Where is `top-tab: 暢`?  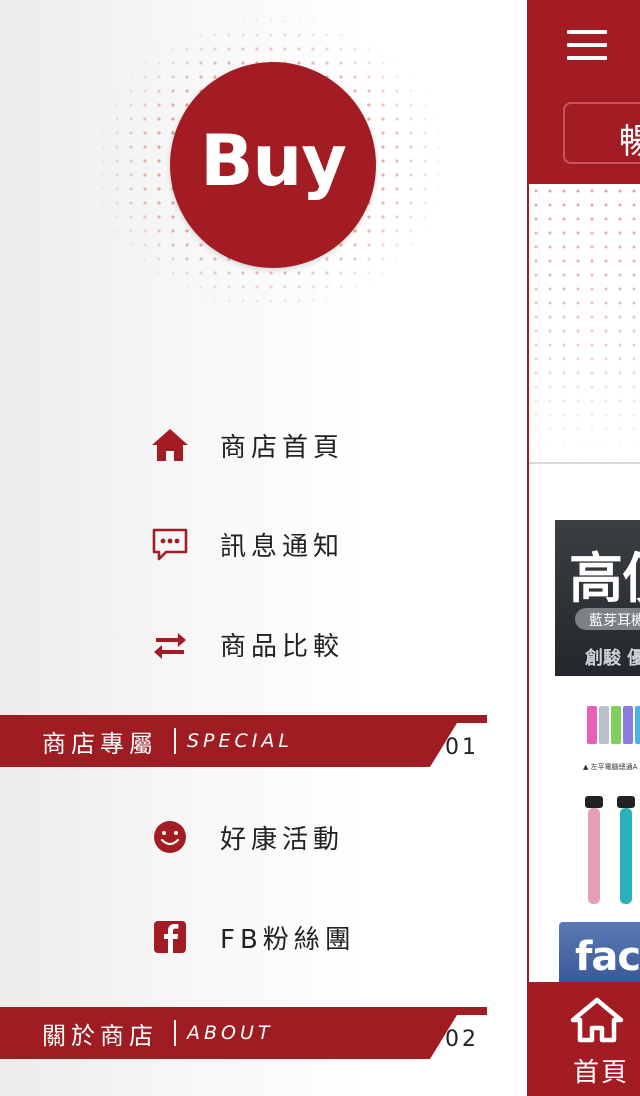
top-tab: 暢 is located at coordinates (601, 133).